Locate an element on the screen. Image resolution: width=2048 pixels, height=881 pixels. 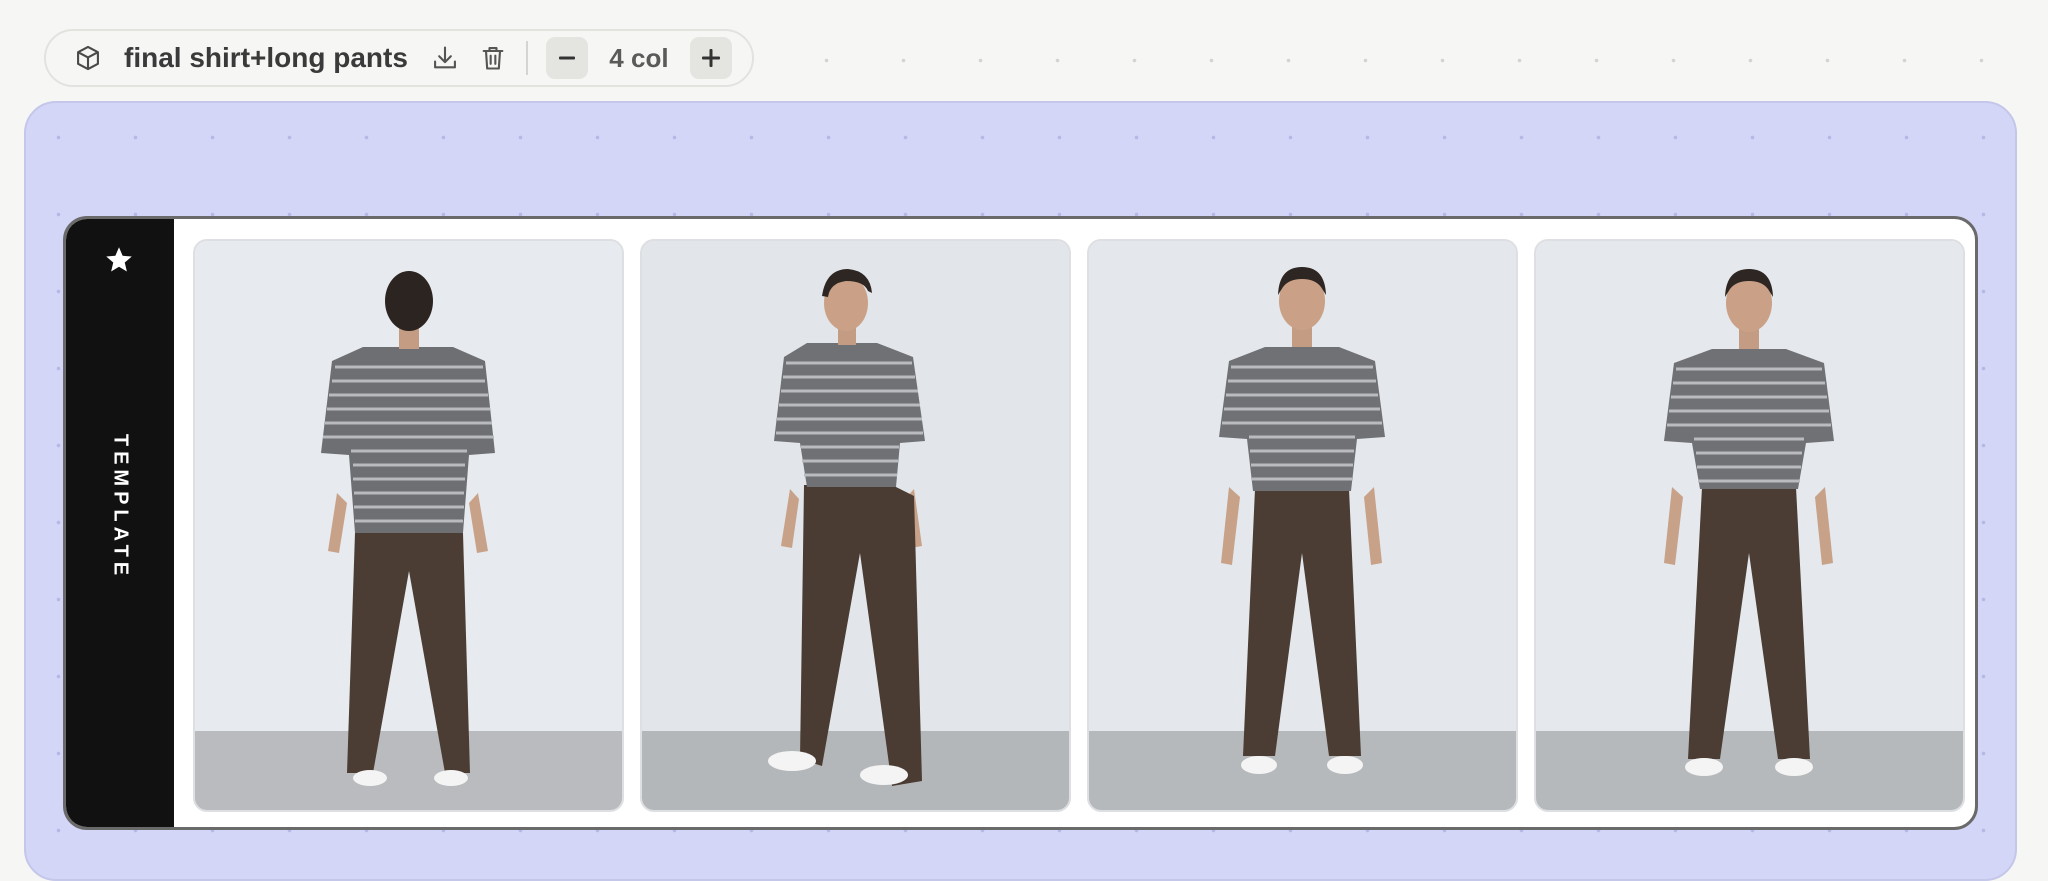
decrease-columns-button is located at coordinates (566, 58).